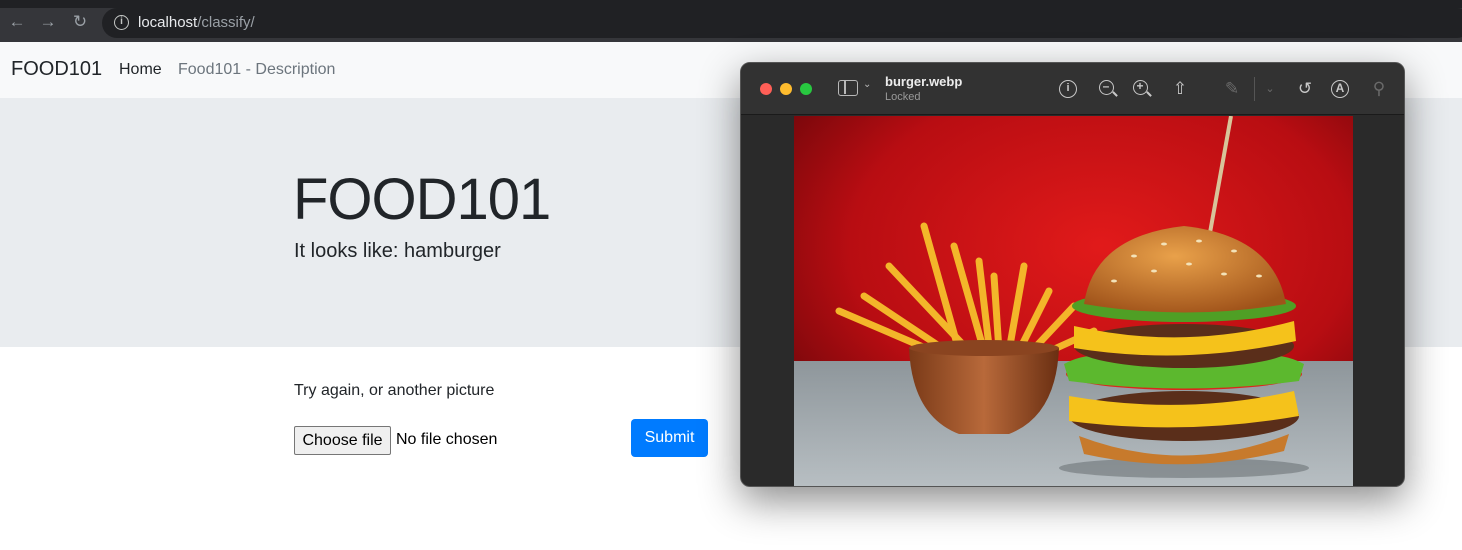  I want to click on forward-icon: →, so click(48, 22).